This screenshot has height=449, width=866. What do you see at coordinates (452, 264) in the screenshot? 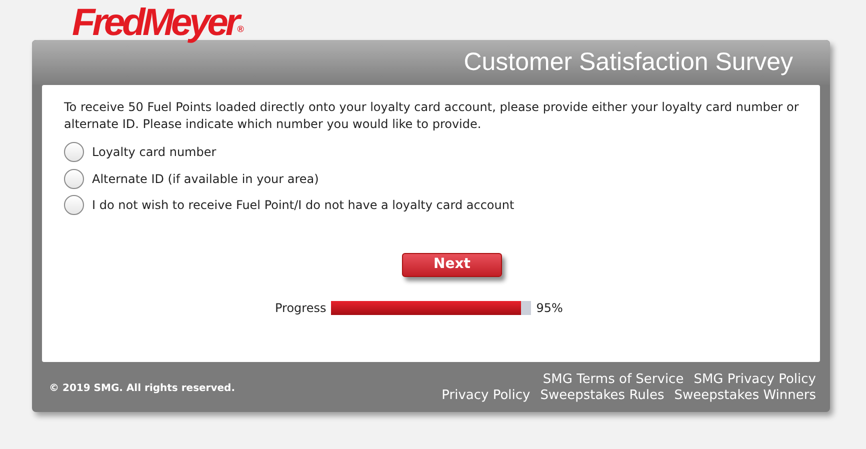
I see `next-button: Next` at bounding box center [452, 264].